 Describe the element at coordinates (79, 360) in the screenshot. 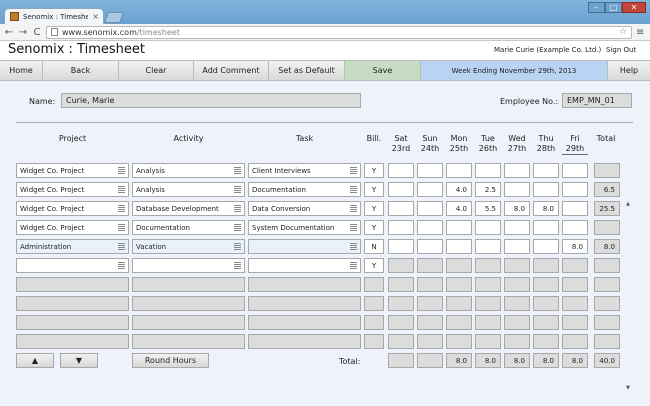

I see `move-row-down-button: ▼` at that location.